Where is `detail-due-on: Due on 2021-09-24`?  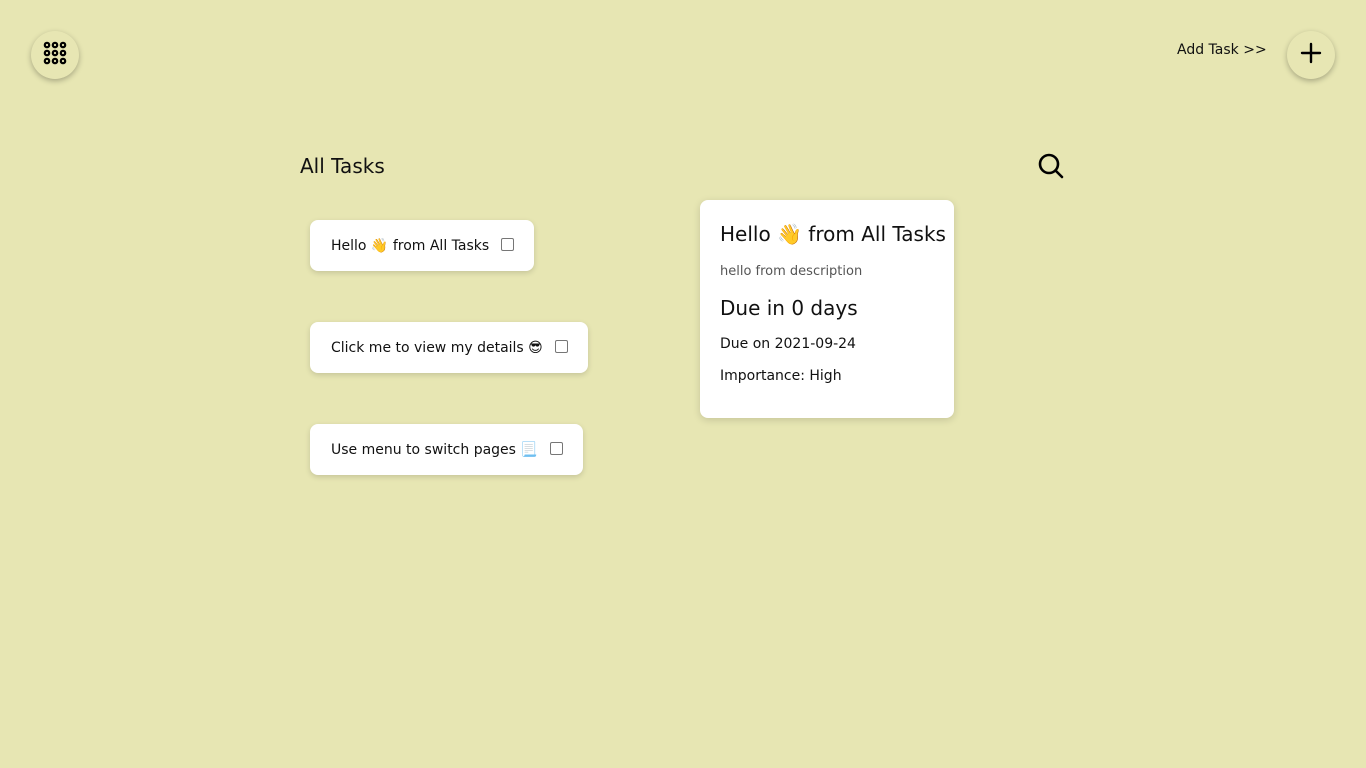 detail-due-on: Due on 2021-09-24 is located at coordinates (788, 344).